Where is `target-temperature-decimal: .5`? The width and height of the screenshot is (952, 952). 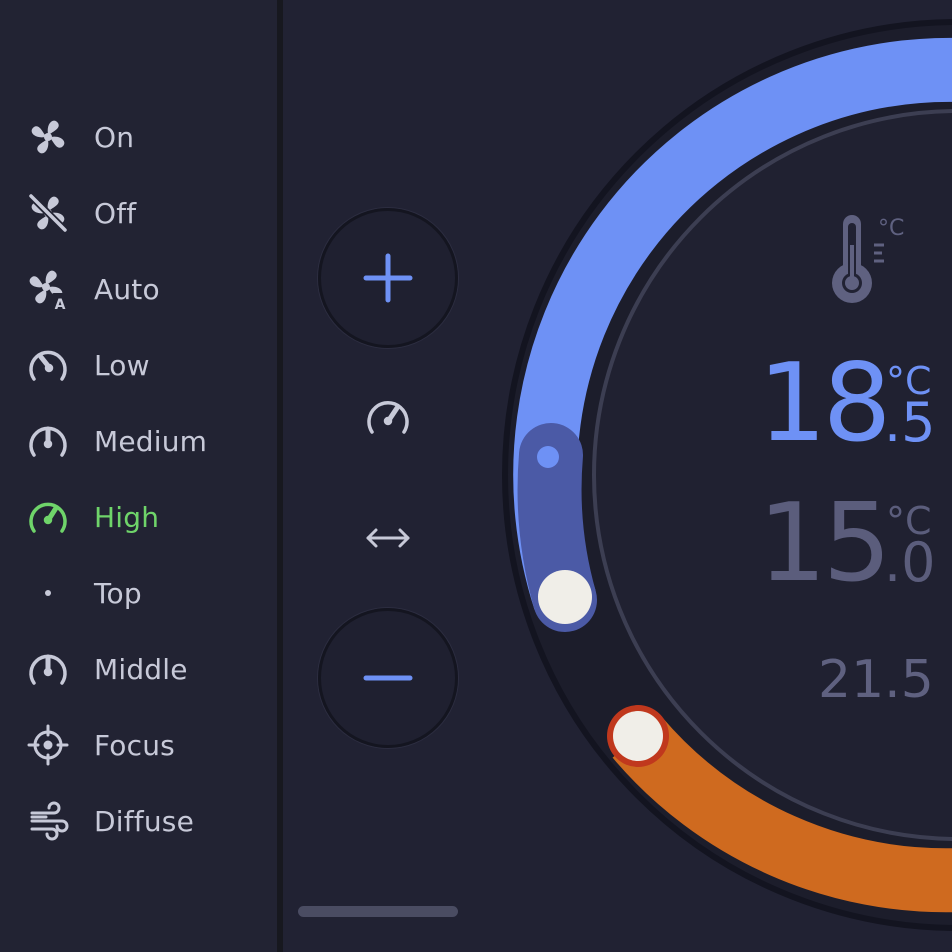 target-temperature-decimal: .5 is located at coordinates (910, 422).